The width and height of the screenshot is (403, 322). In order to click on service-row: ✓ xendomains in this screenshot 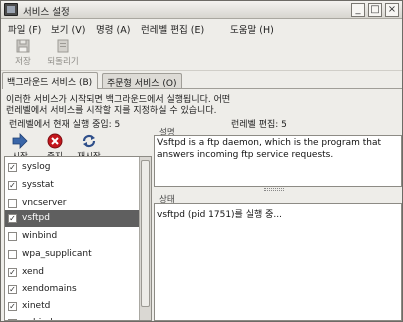, I will do `click(72, 289)`.